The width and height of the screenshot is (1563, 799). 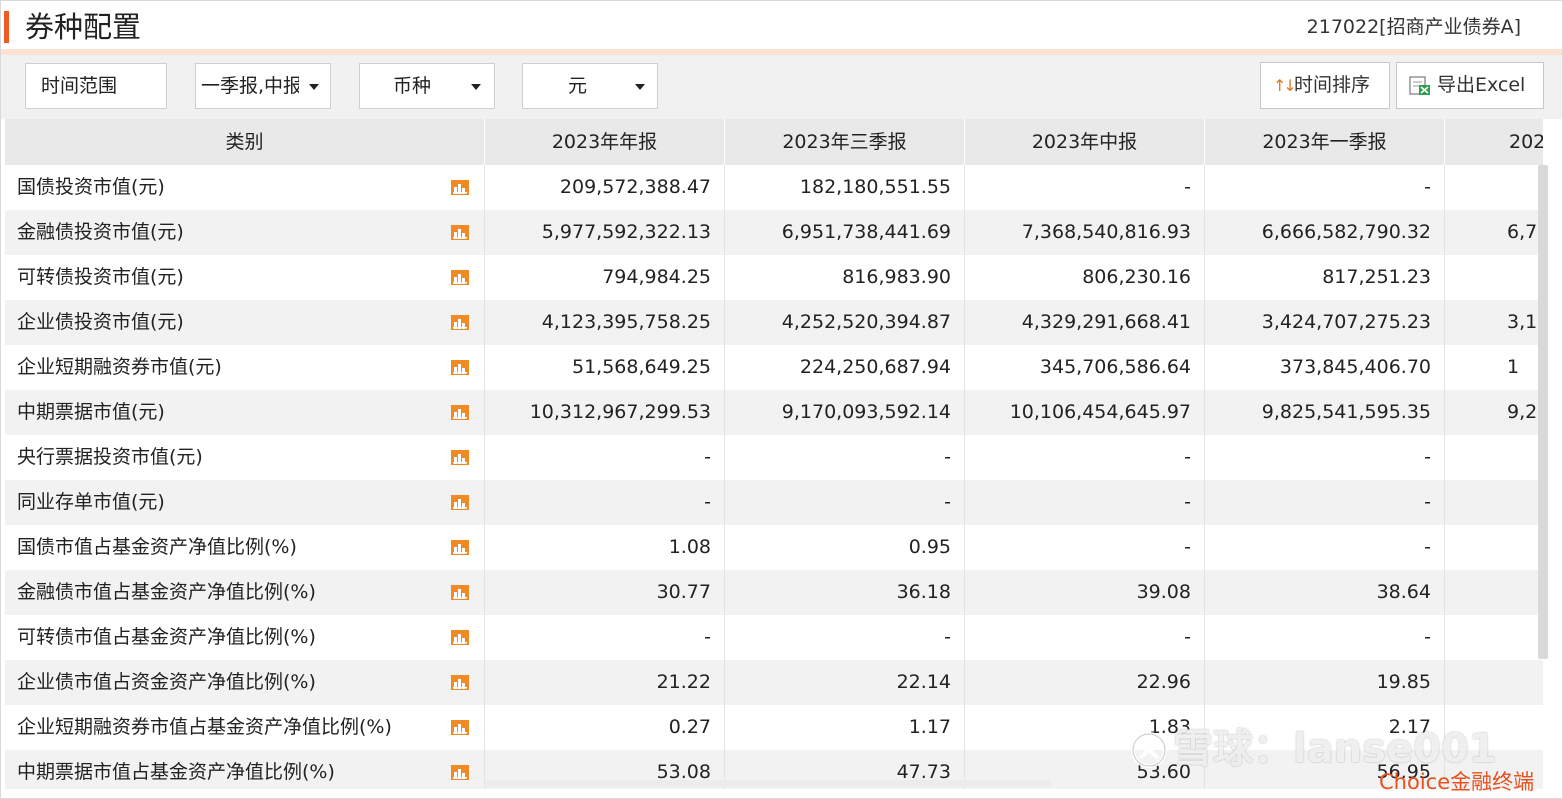 I want to click on table-cell: 30.77, so click(x=605, y=592).